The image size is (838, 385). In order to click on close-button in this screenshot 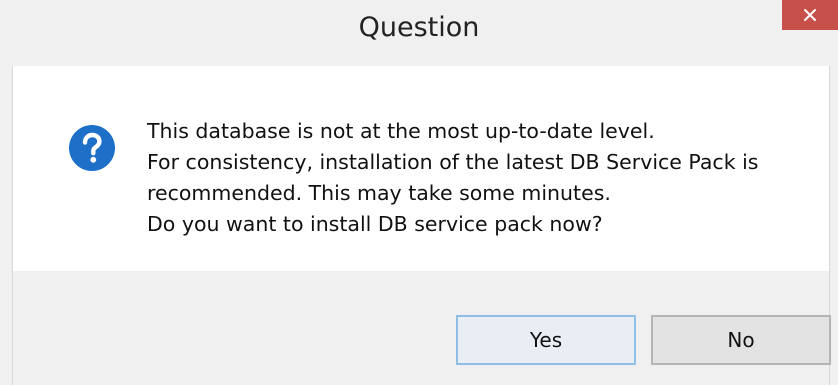, I will do `click(810, 15)`.